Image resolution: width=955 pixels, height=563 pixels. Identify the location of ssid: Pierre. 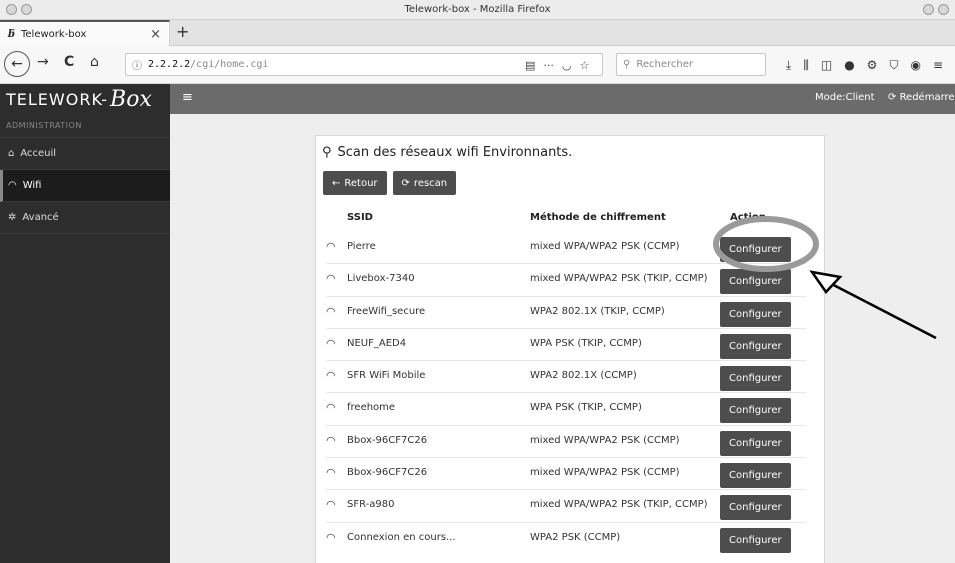
(361, 246).